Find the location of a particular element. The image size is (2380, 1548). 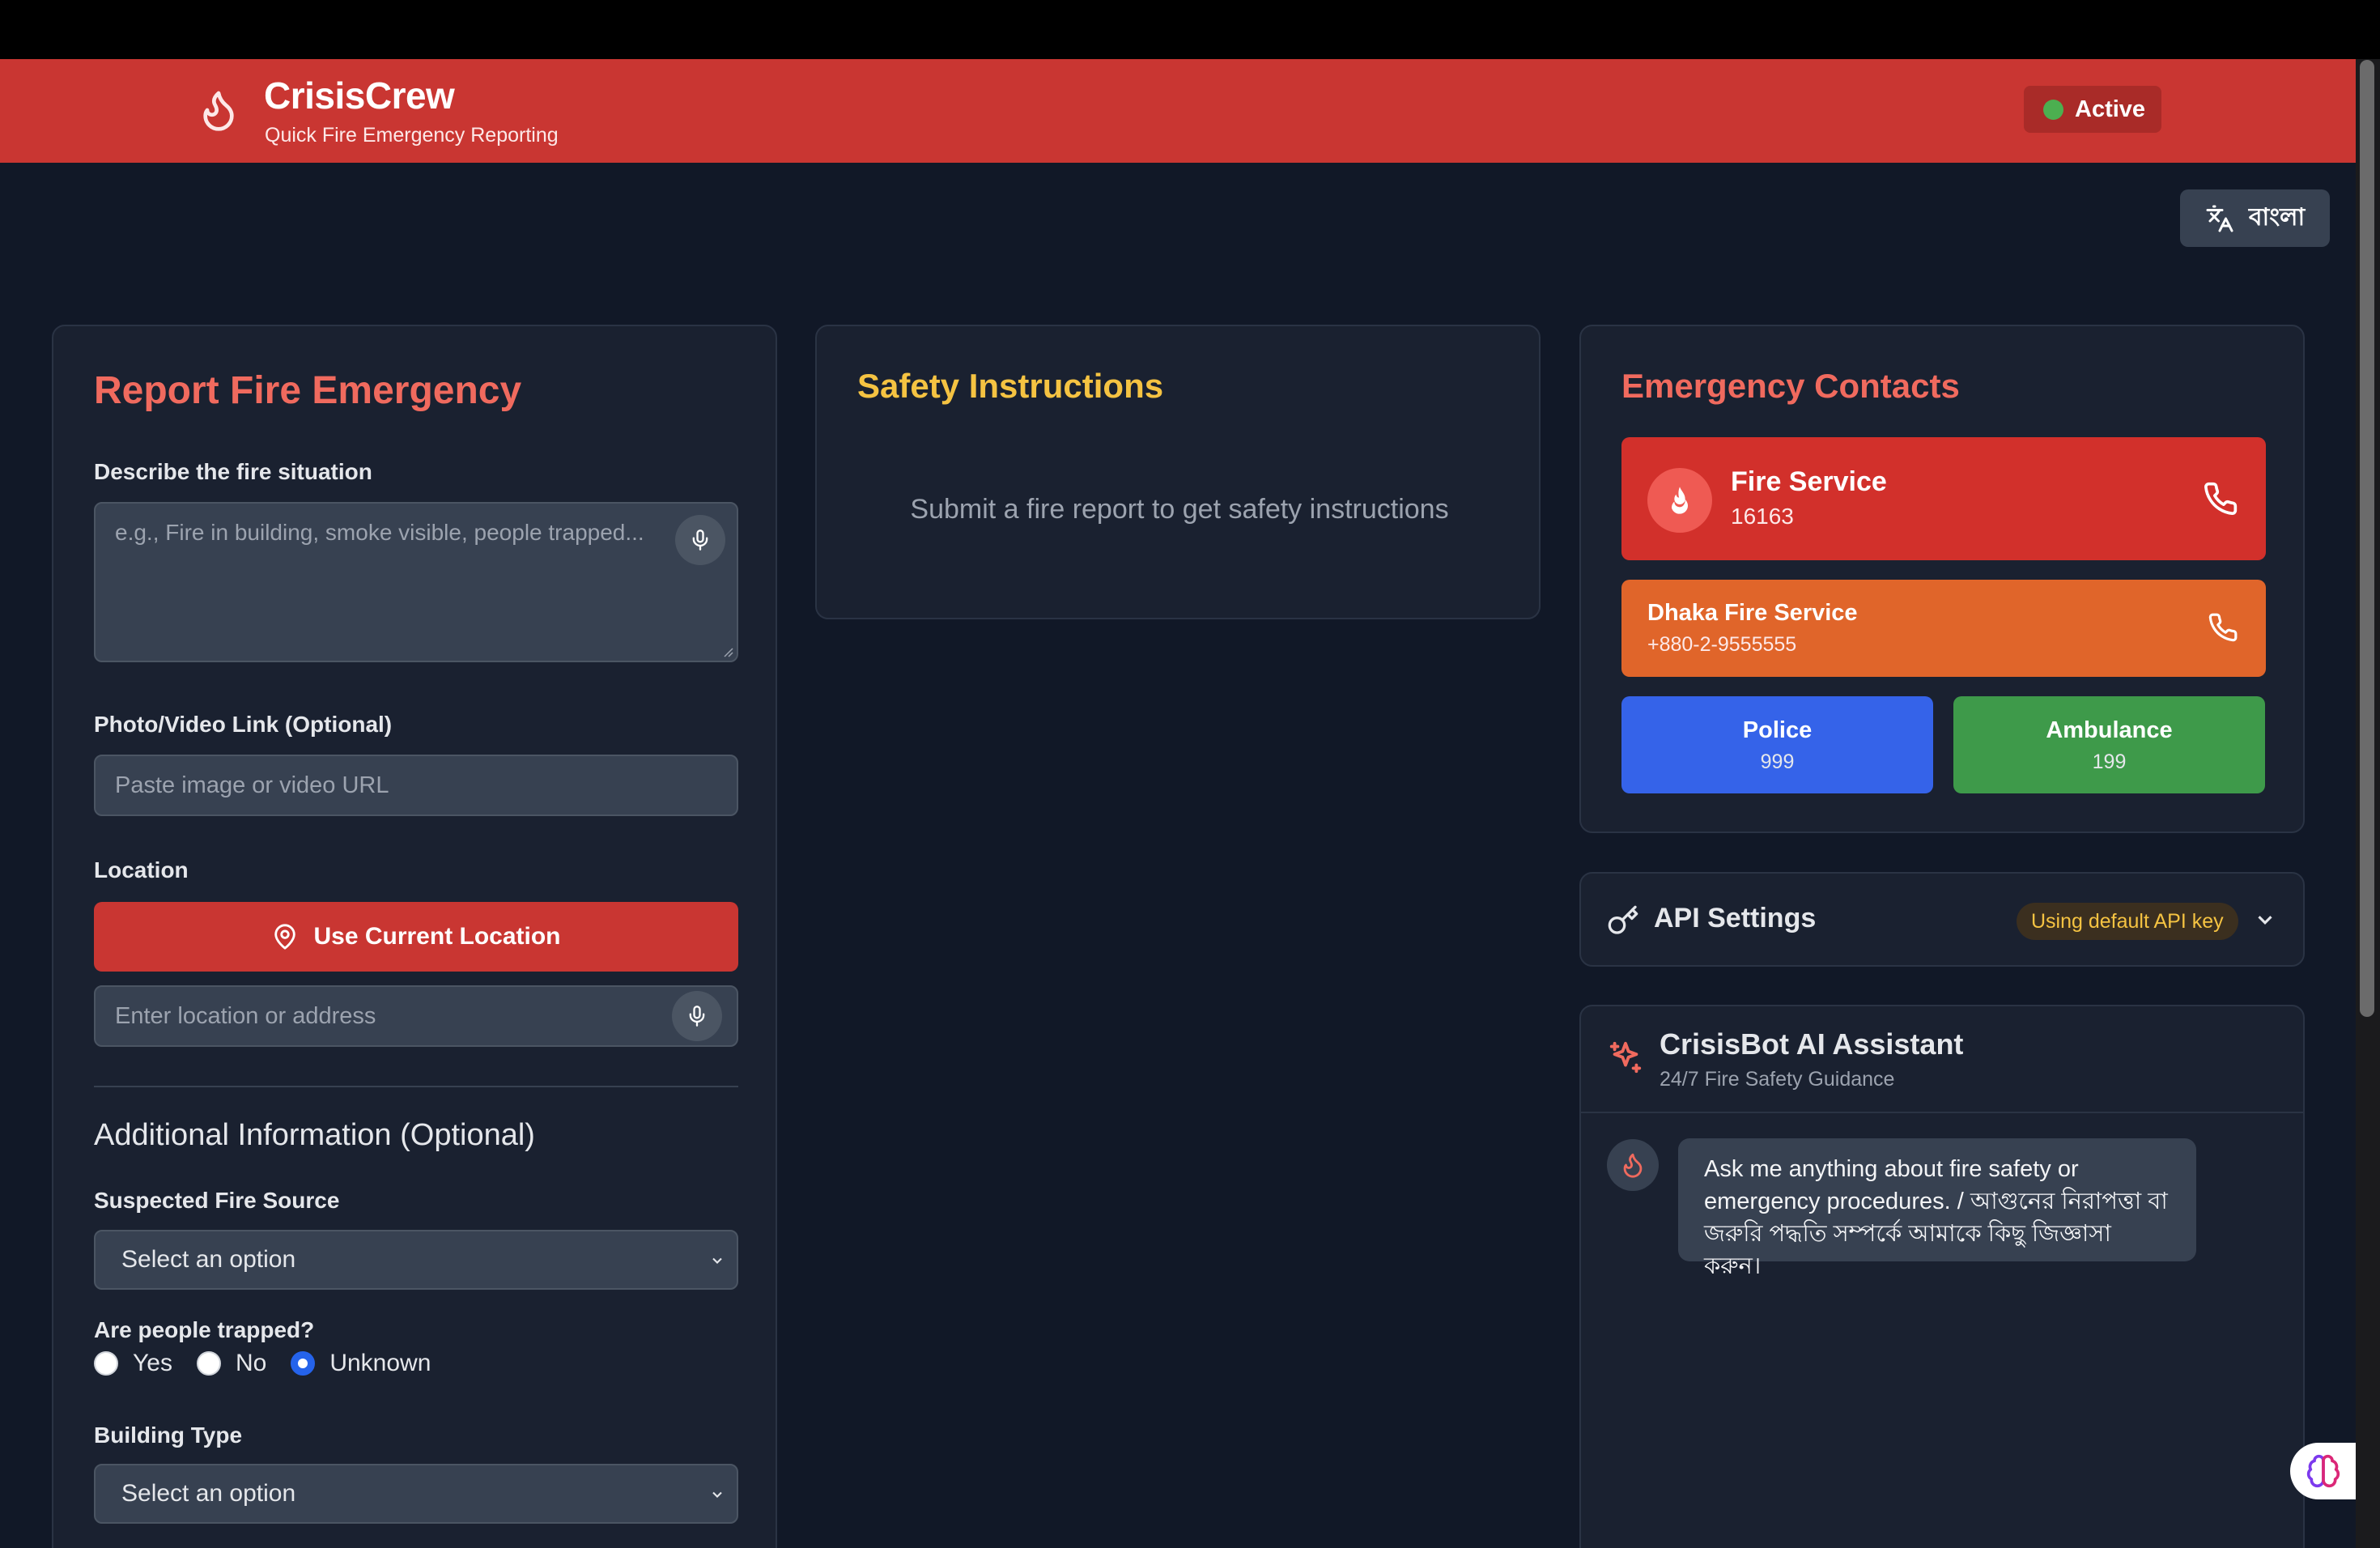

location-input: Enter location or address is located at coordinates (416, 1016).